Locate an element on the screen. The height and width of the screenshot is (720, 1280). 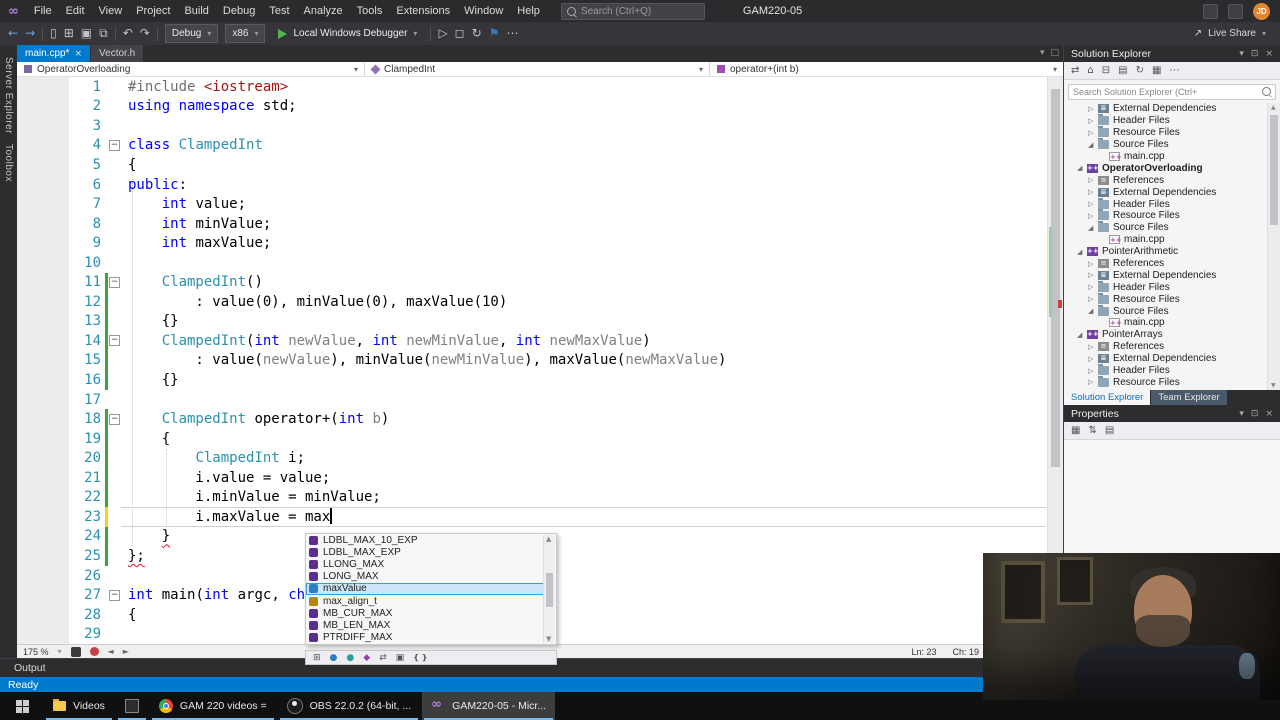
tab-solution-explorer: Solution Explorer is located at coordinates (1107, 397).